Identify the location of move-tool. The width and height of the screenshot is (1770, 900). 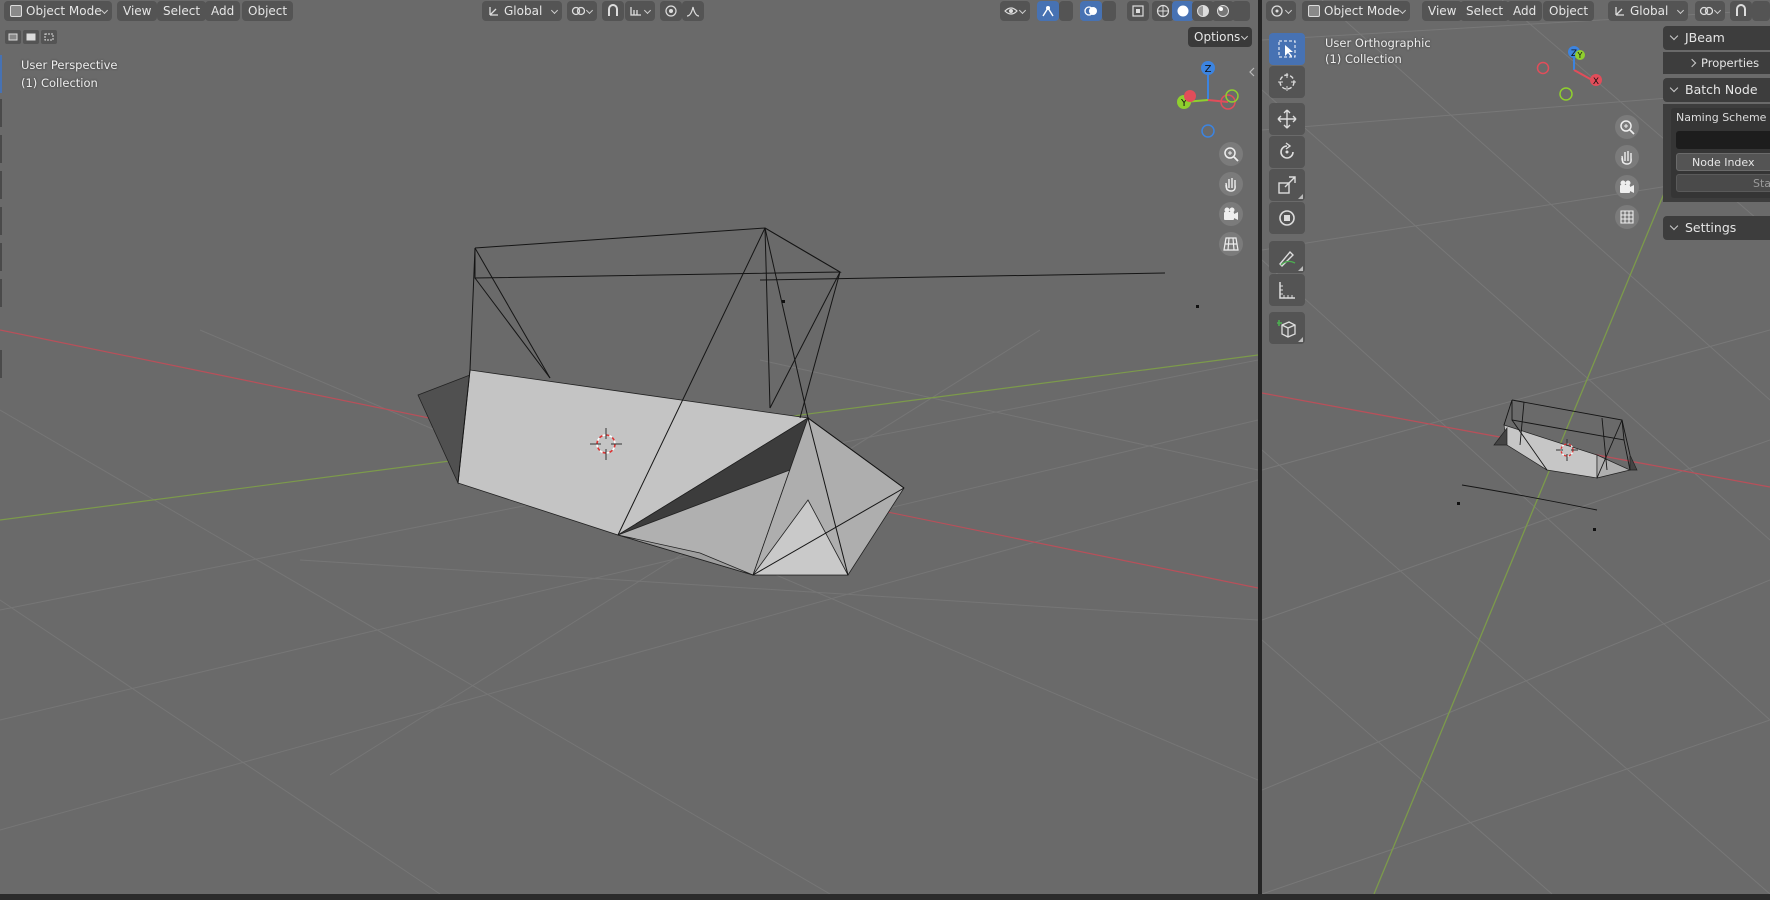
(1287, 119).